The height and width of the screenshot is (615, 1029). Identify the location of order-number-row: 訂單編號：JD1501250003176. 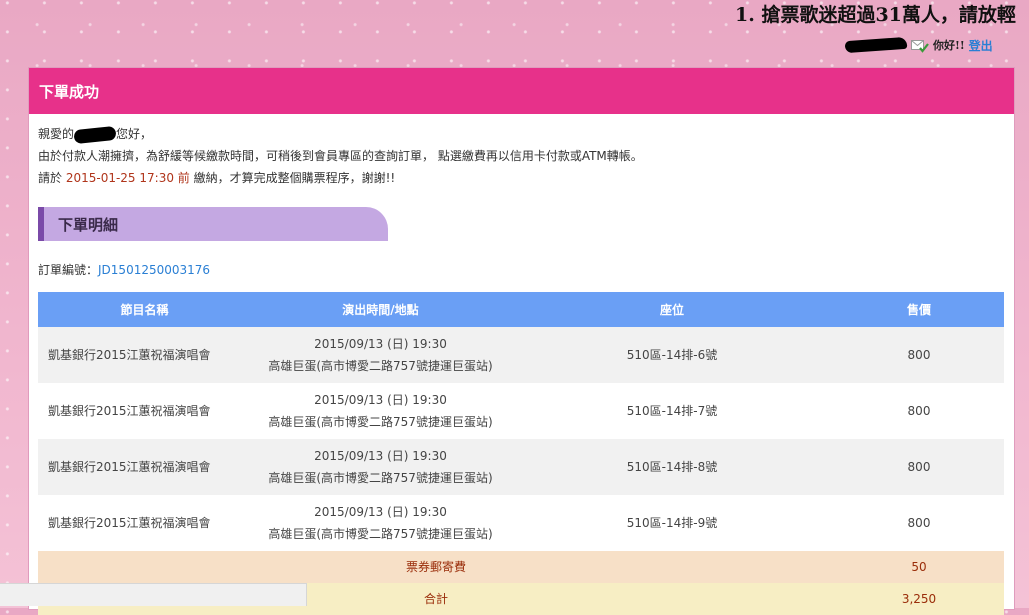
(526, 269).